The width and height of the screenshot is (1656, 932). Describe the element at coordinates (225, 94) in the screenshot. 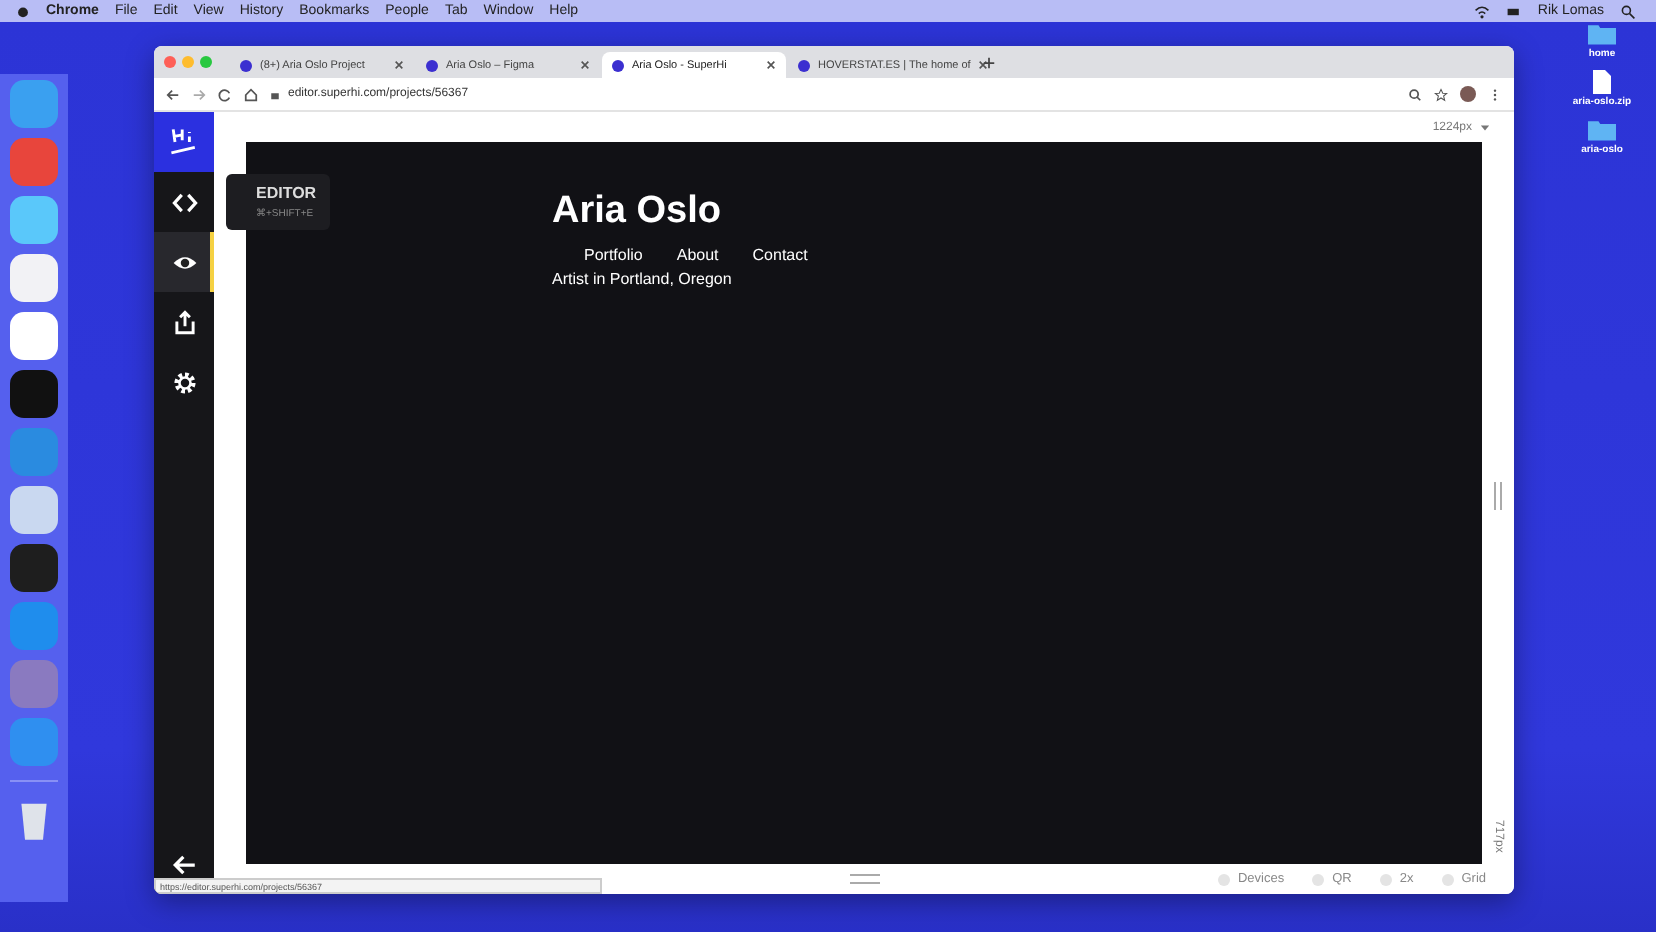

I see `reload-icon` at that location.